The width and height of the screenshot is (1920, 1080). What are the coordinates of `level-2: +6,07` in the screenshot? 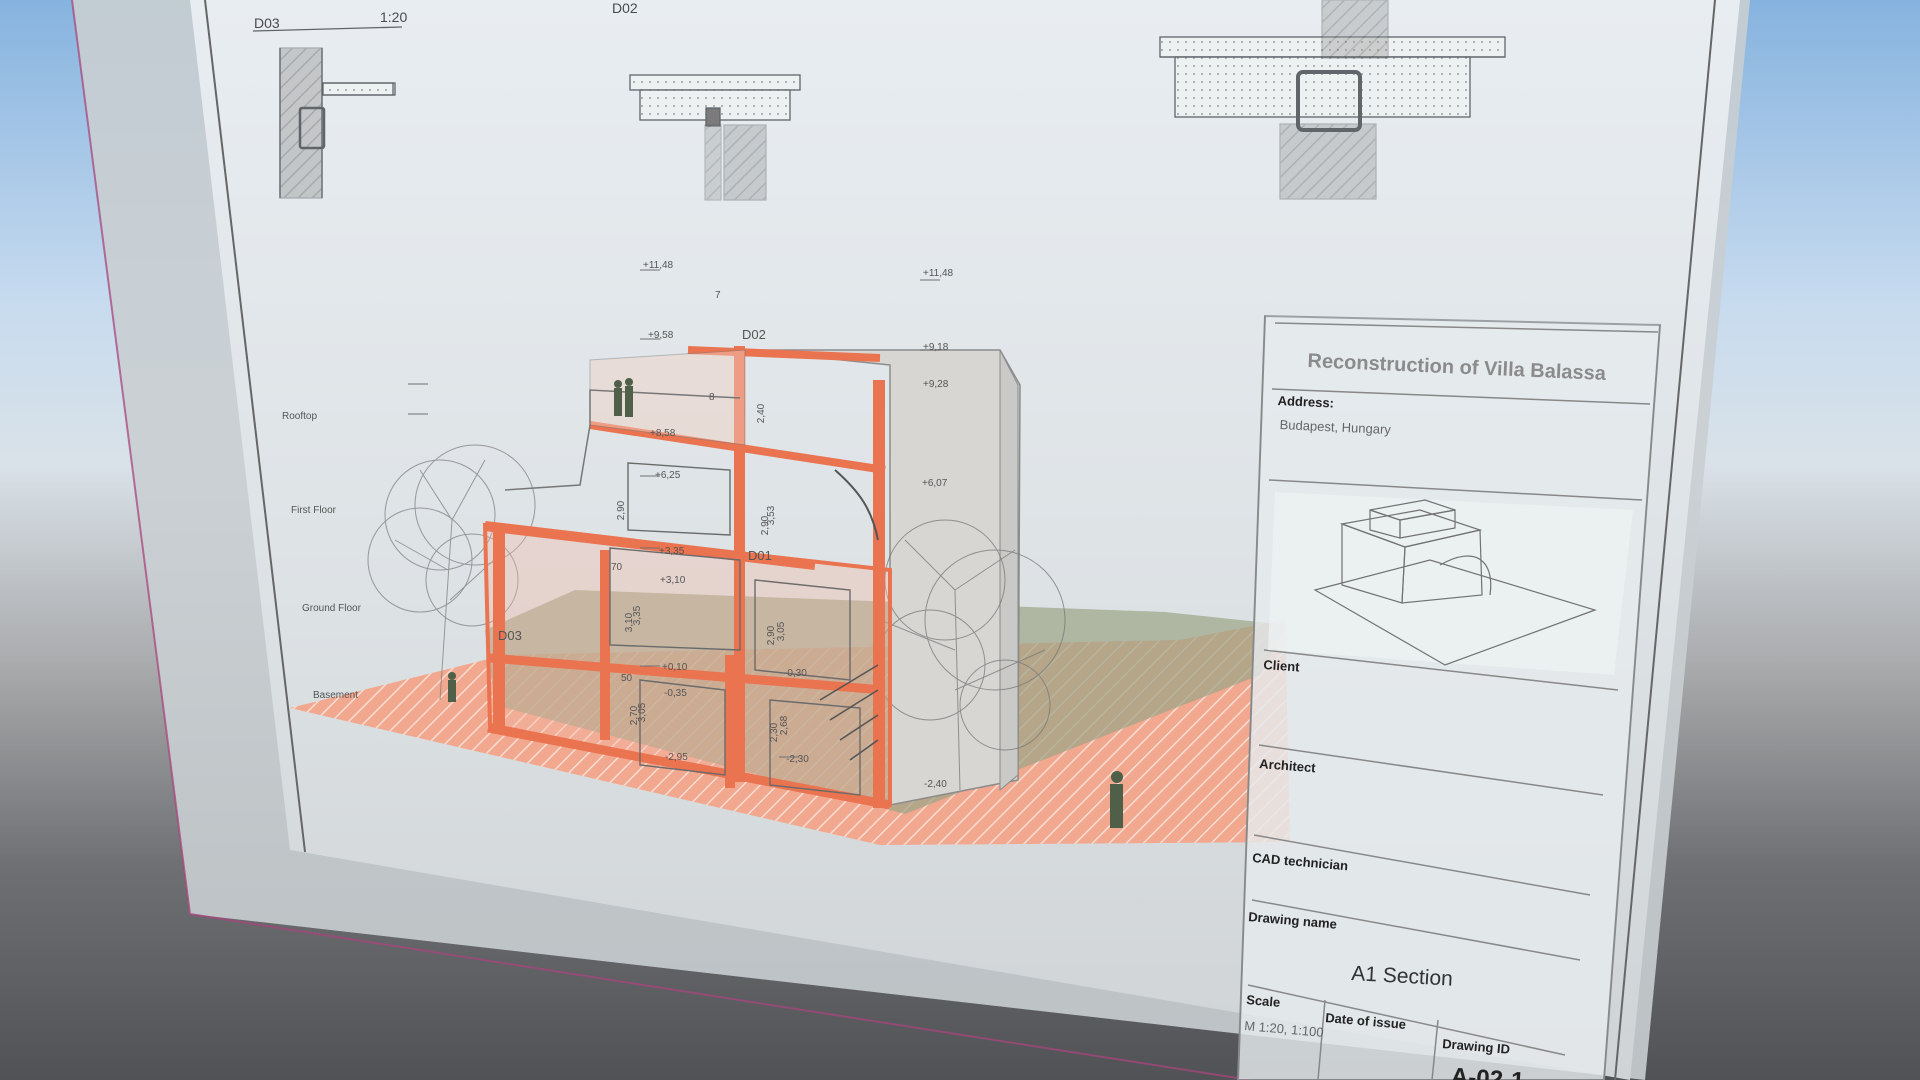 It's located at (935, 483).